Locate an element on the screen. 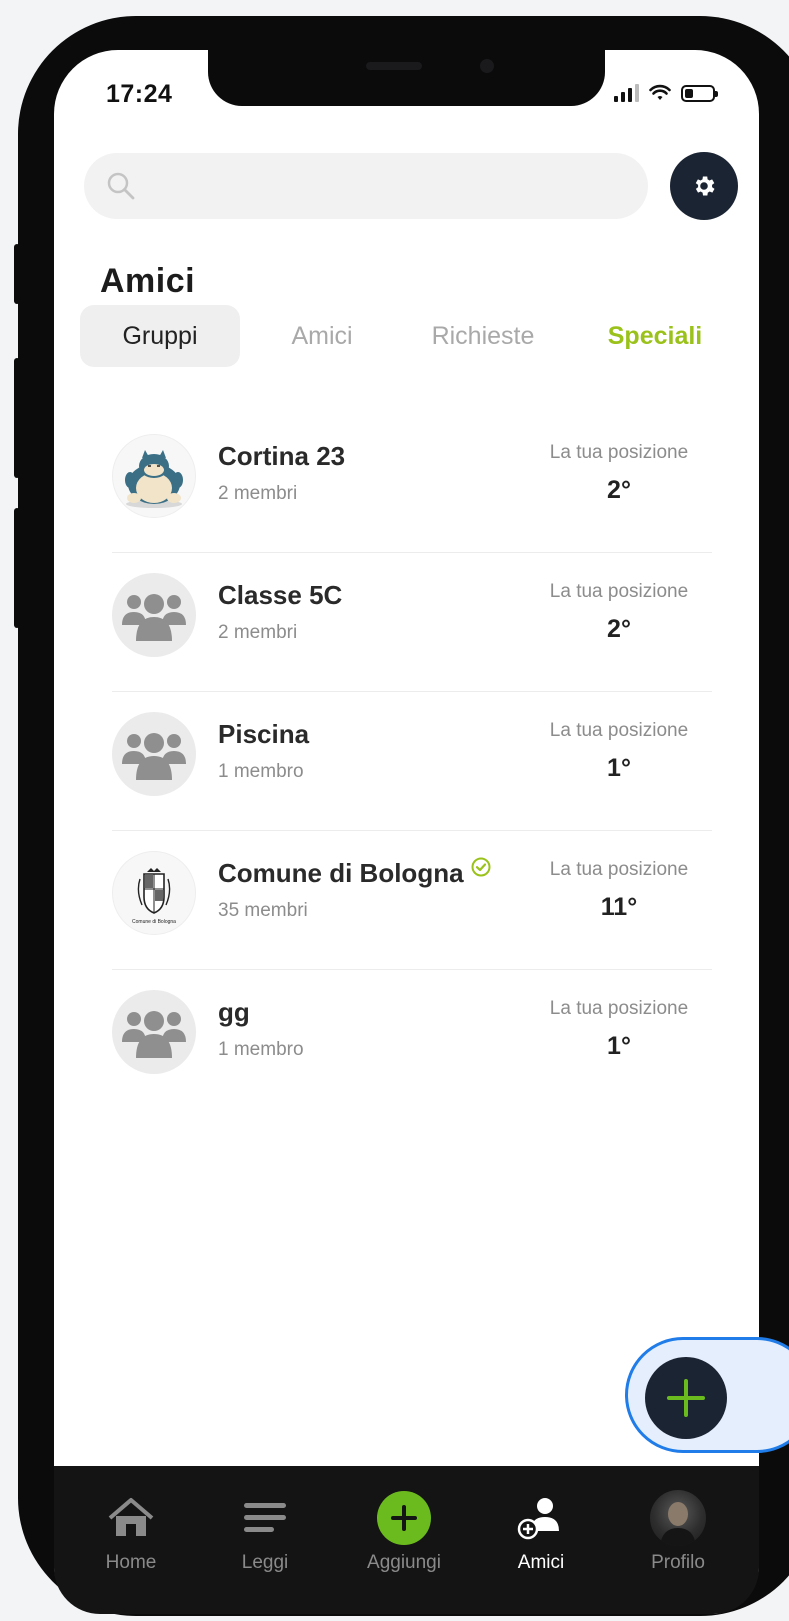 This screenshot has height=1621, width=789. status-icons is located at coordinates (666, 93).